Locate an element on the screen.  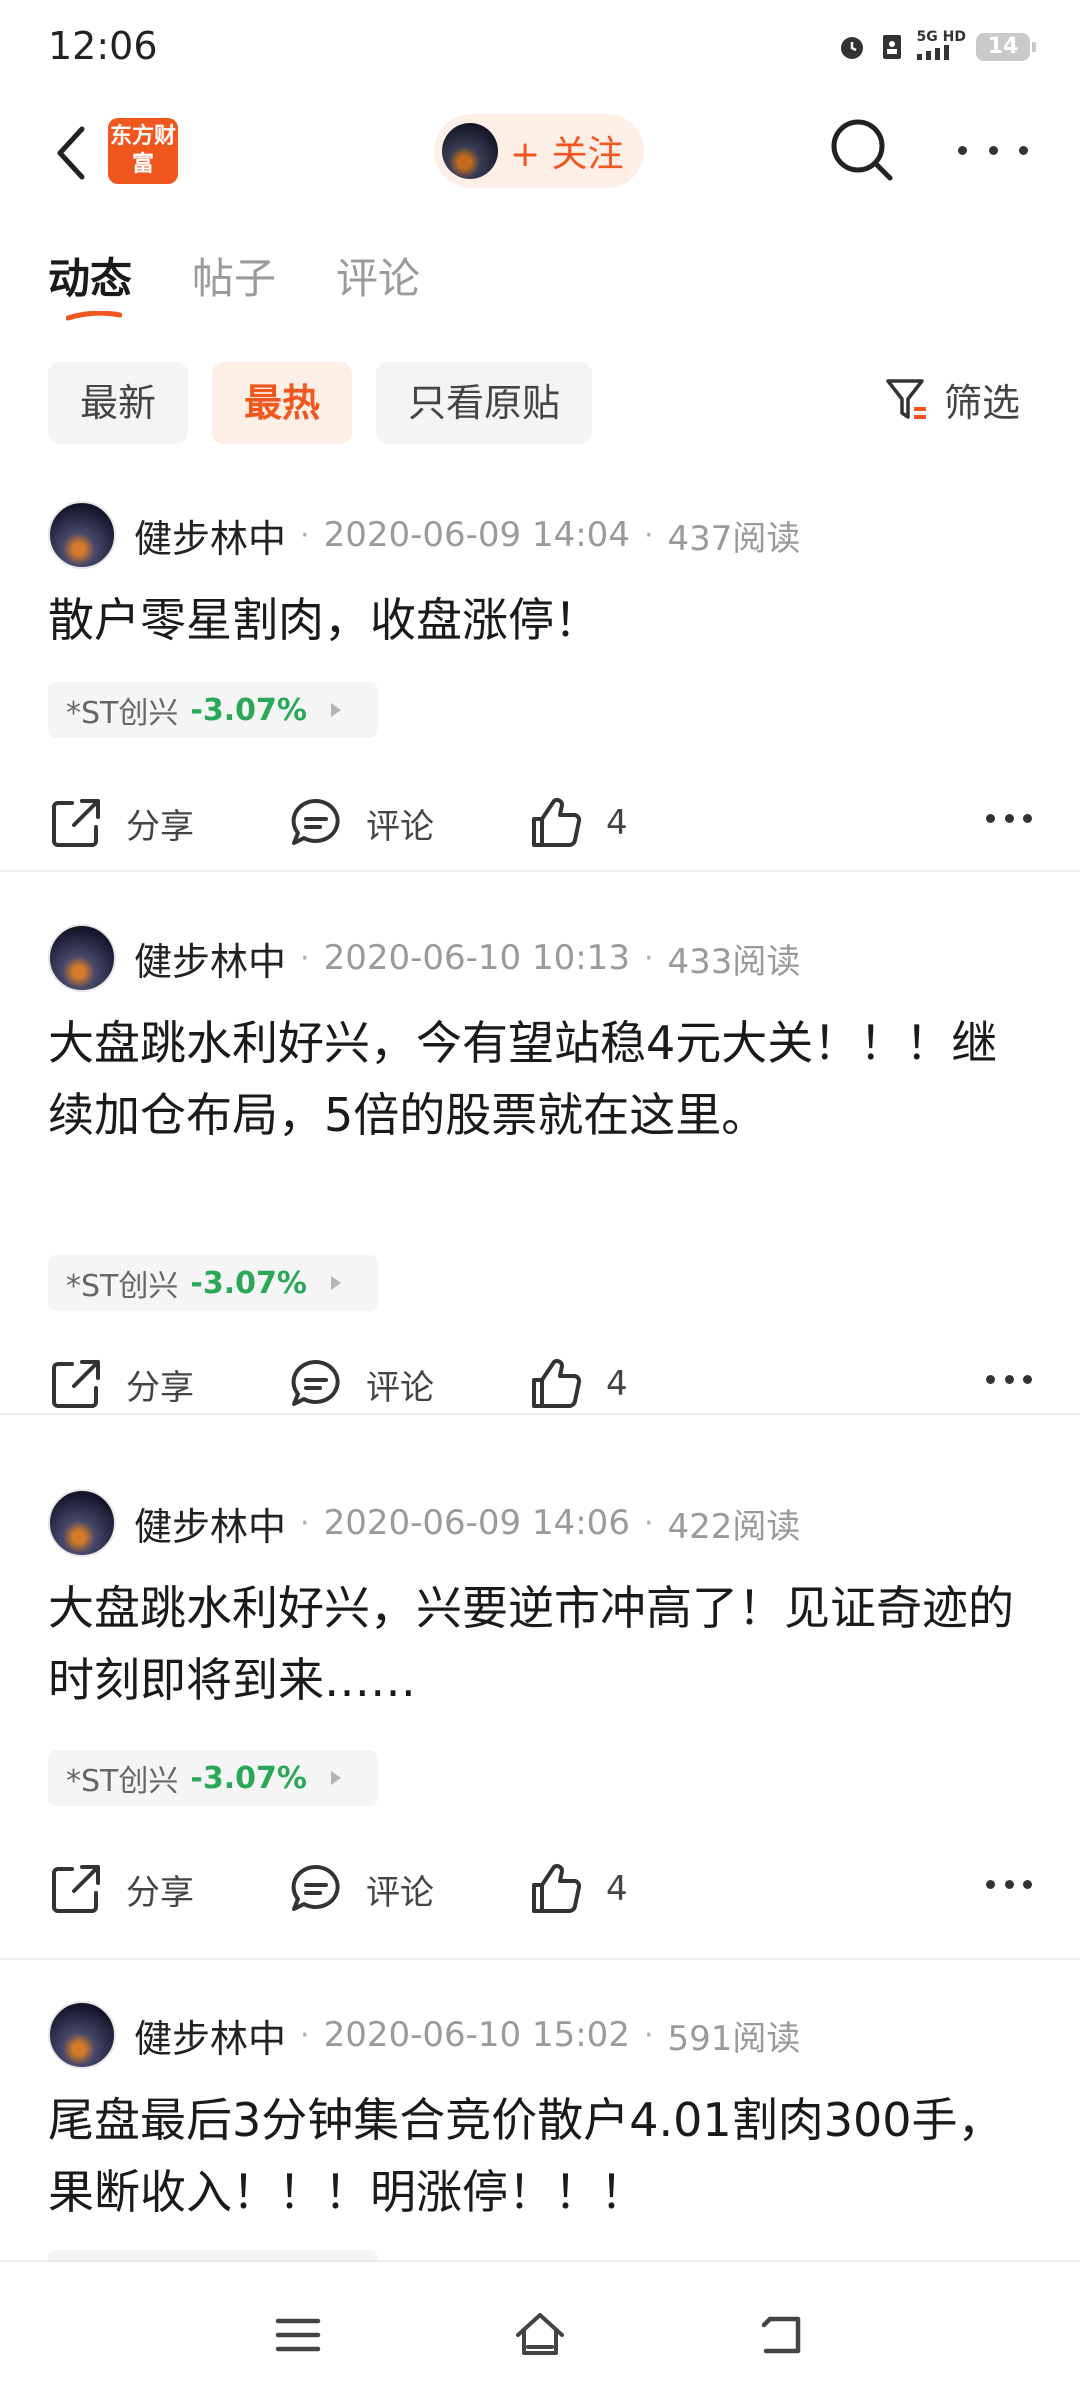
post-date: 2020-06-10 15:02 is located at coordinates (476, 2035).